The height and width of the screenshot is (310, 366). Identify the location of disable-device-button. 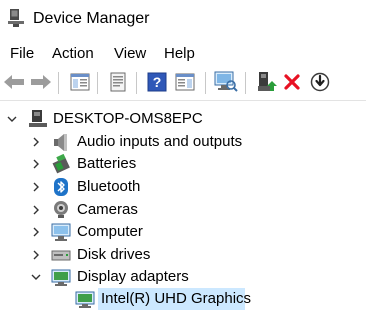
(320, 82).